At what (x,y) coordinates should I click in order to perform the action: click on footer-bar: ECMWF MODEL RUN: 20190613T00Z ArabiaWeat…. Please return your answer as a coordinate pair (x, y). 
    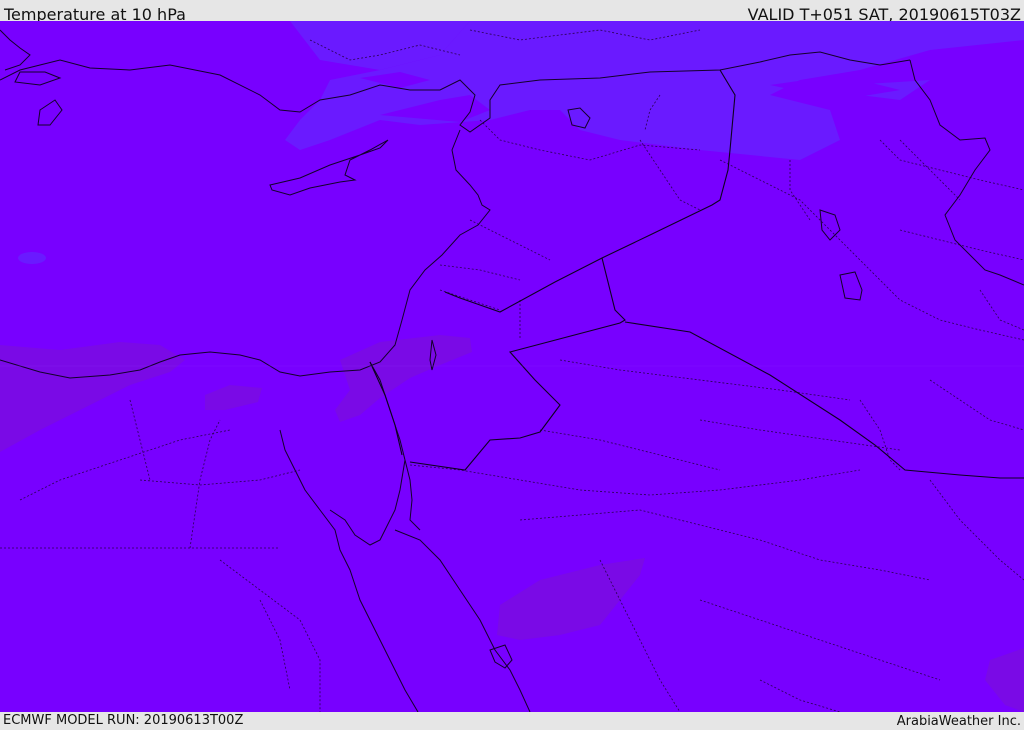
    Looking at the image, I should click on (512, 720).